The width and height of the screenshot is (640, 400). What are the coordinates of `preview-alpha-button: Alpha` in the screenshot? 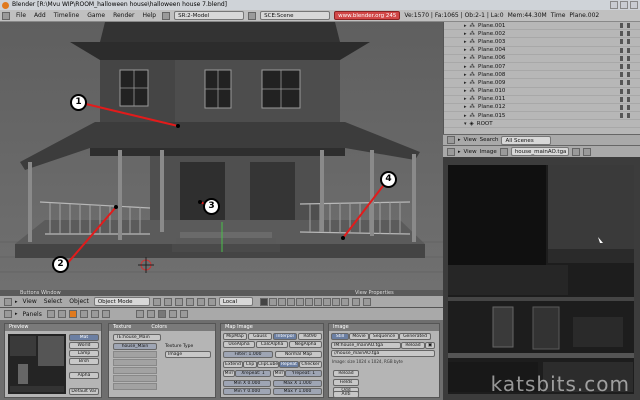 It's located at (84, 375).